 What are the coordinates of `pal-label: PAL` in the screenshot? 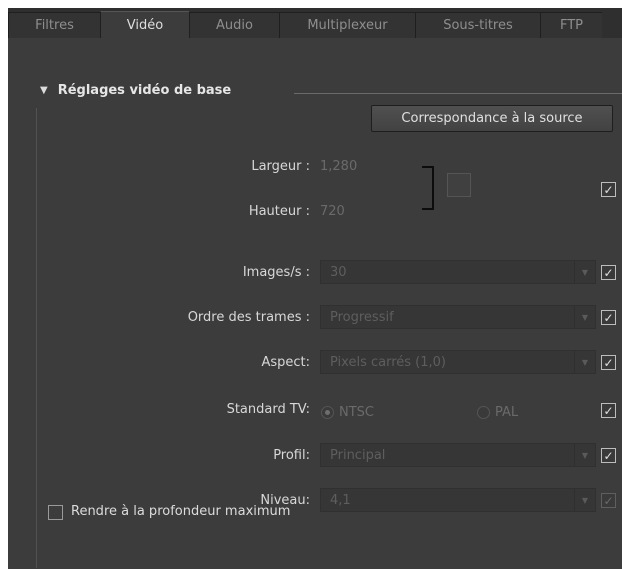 It's located at (507, 412).